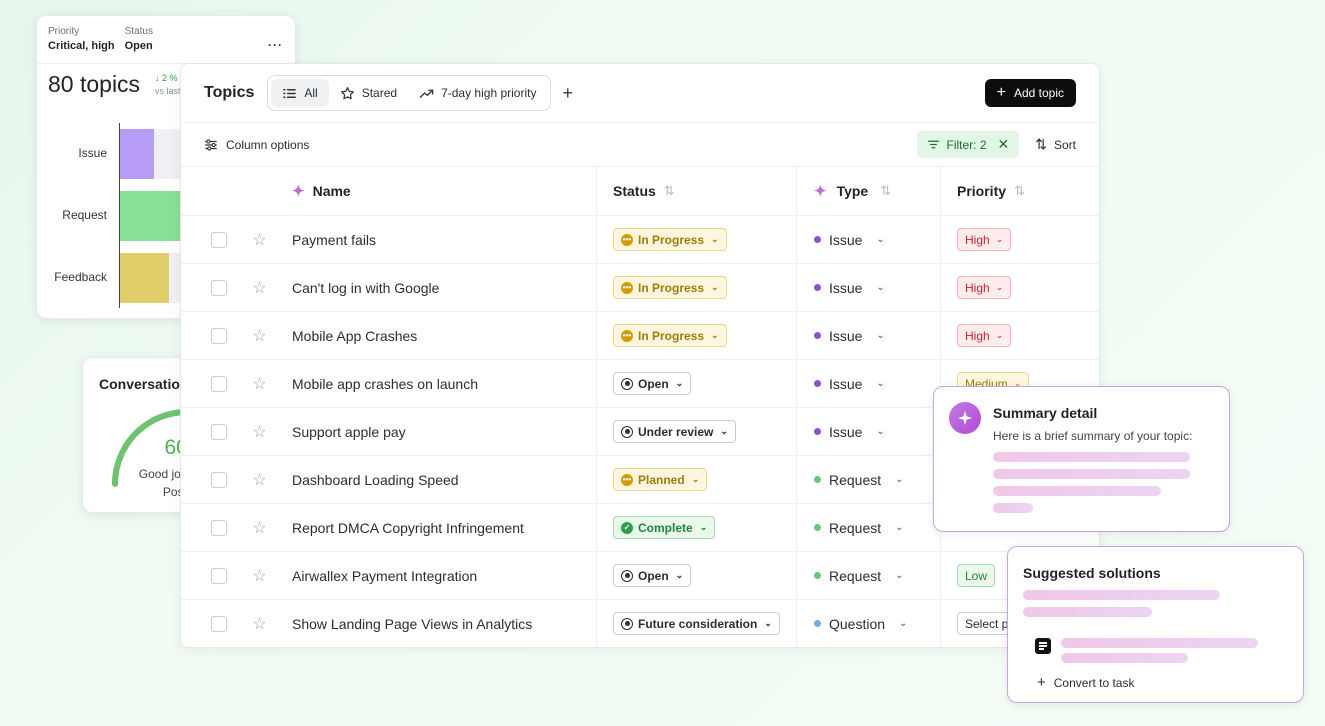  What do you see at coordinates (489, 93) in the screenshot?
I see `tab-high-priority-label: 7-day high priority` at bounding box center [489, 93].